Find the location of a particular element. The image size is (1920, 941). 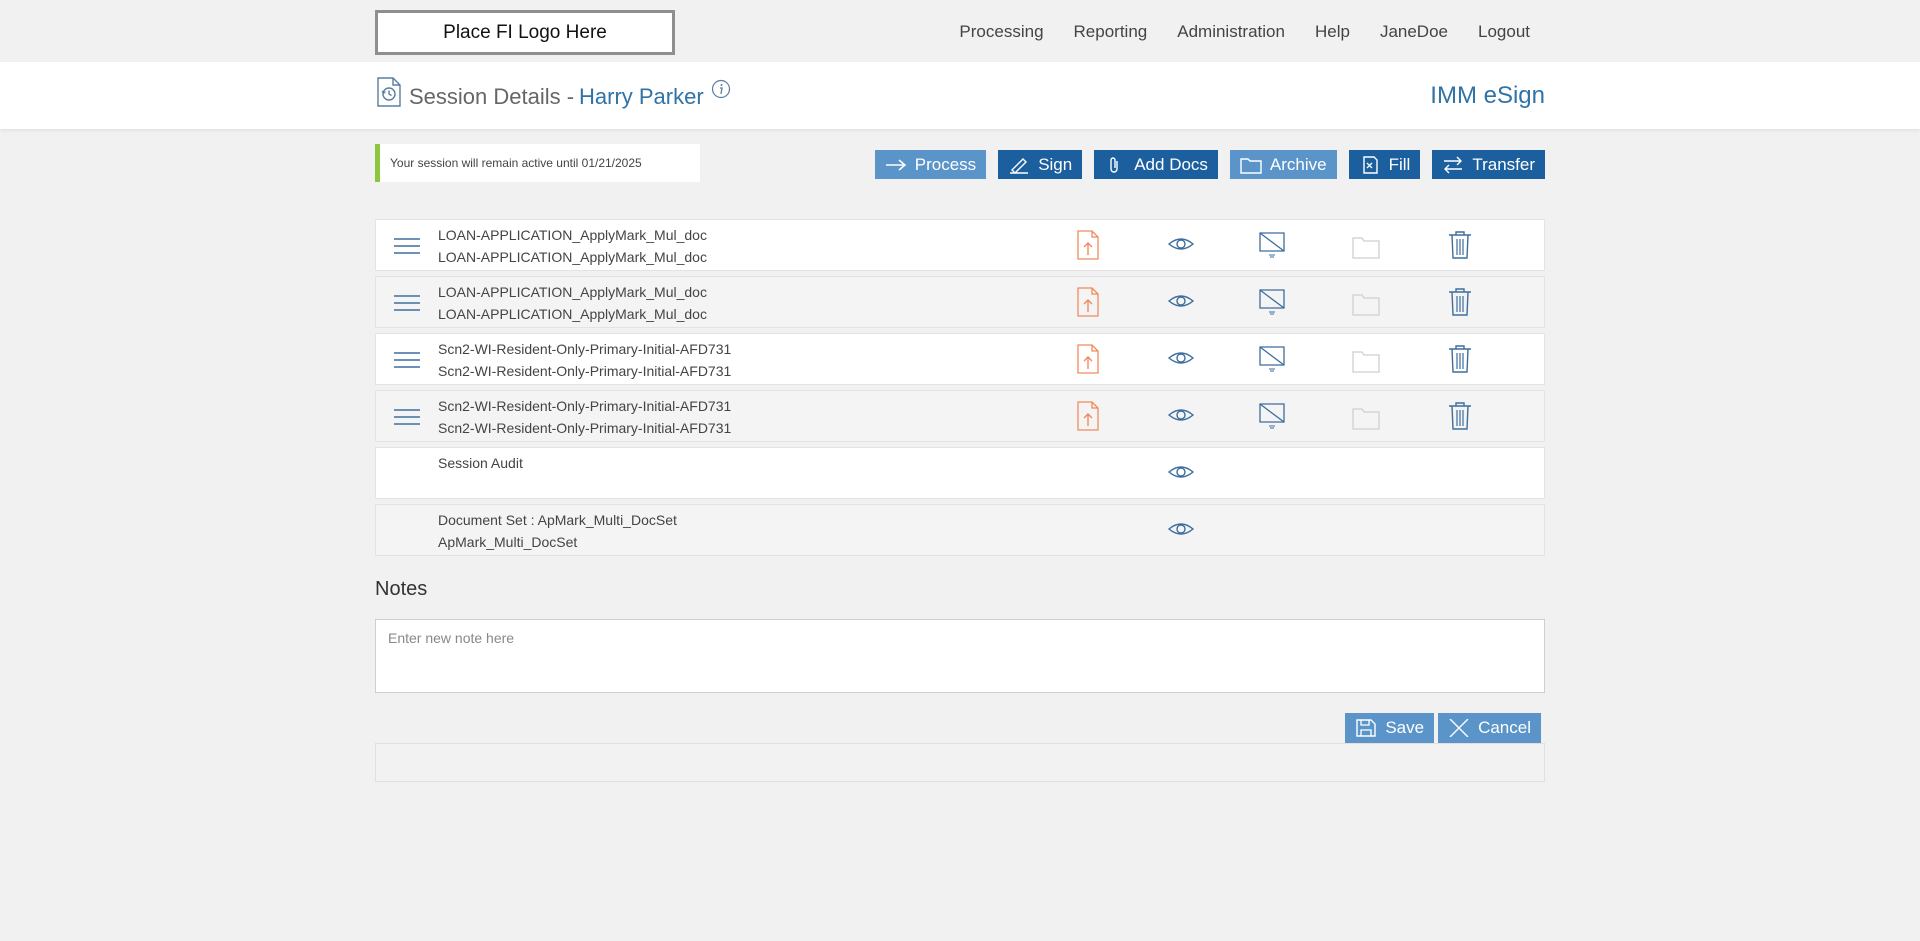

page-title: Session Details - is located at coordinates (492, 96).